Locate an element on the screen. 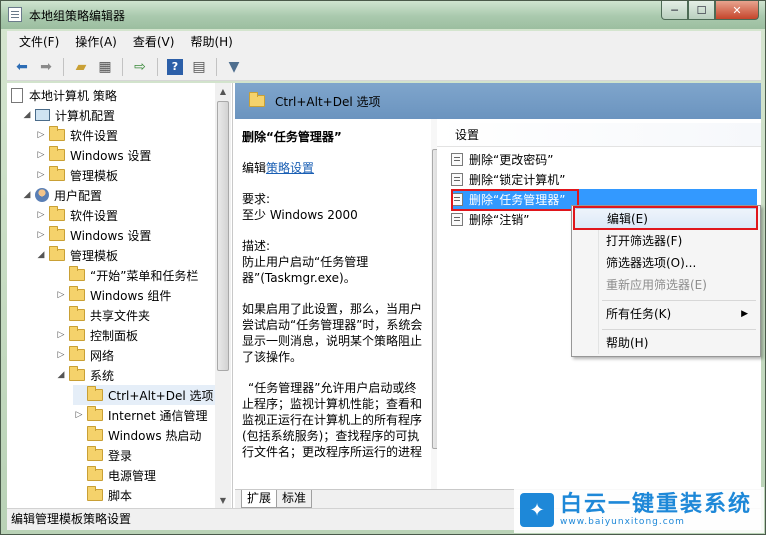 This screenshot has height=535, width=766. scroll-thumb is located at coordinates (223, 236).